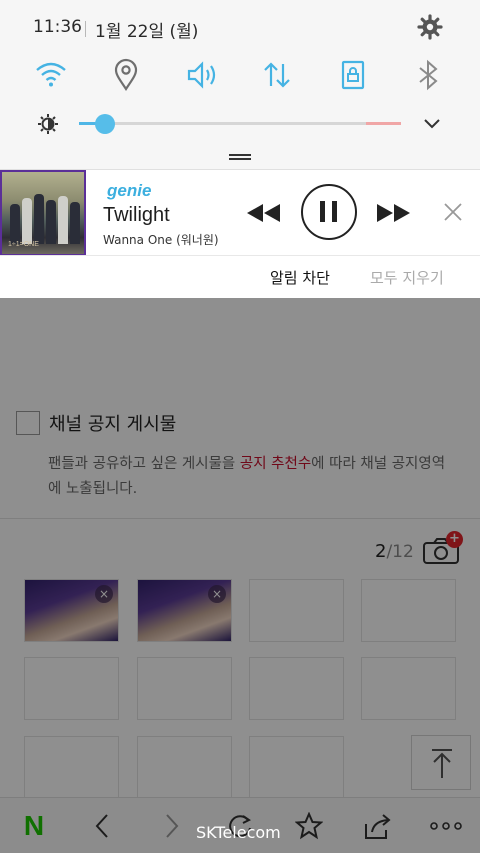 The width and height of the screenshot is (480, 853). I want to click on brightness-slider-thumb, so click(104, 124).